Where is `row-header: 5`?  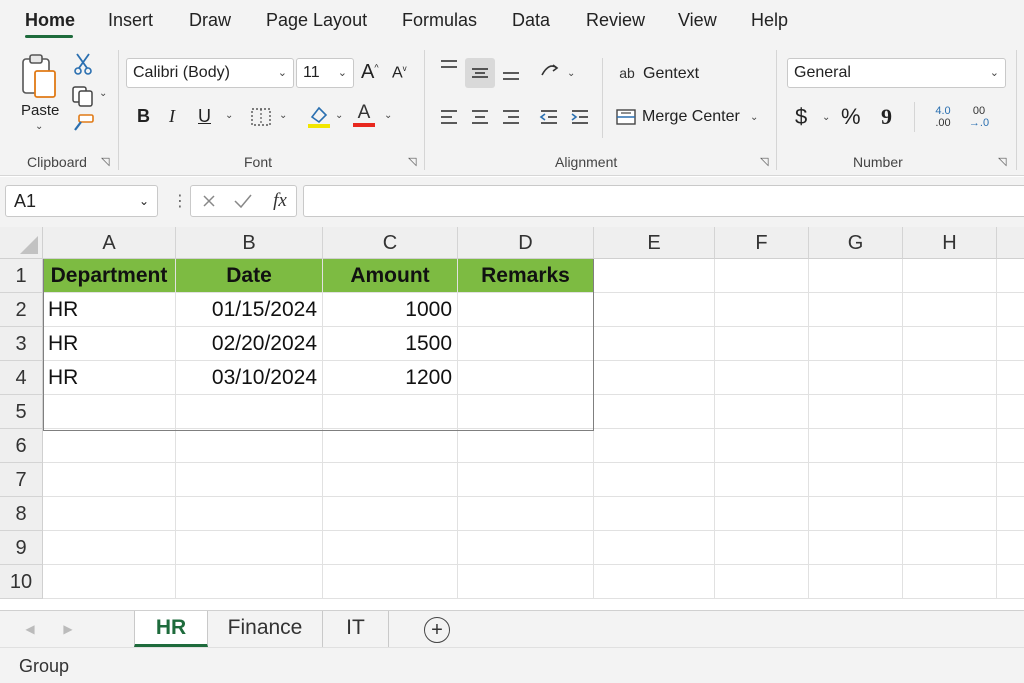 row-header: 5 is located at coordinates (21, 412).